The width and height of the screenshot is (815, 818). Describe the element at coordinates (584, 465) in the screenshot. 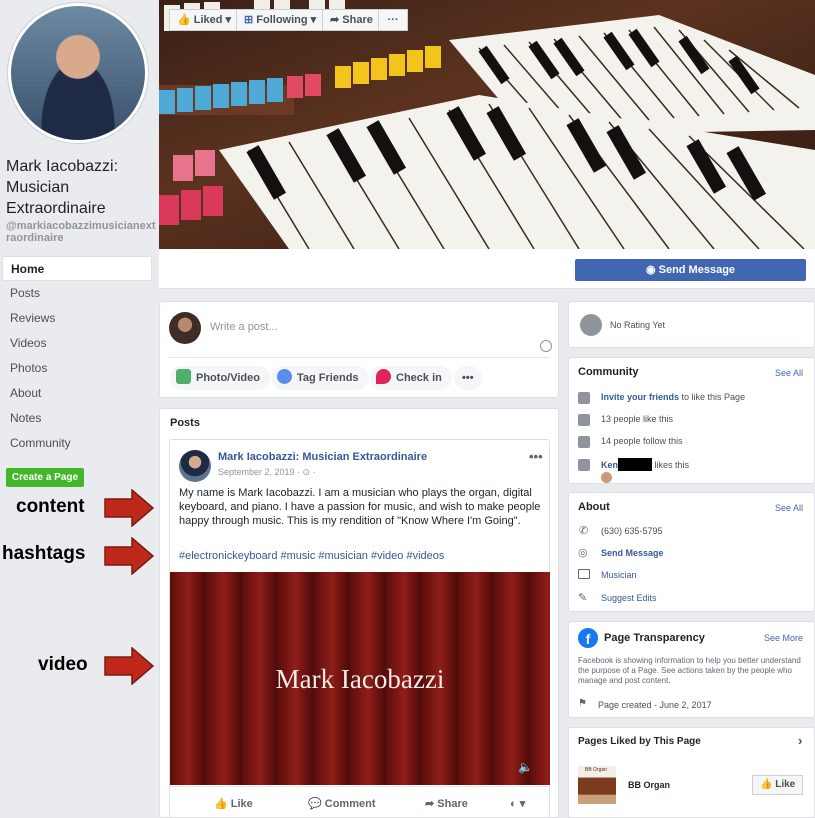

I see `friends-icon` at that location.